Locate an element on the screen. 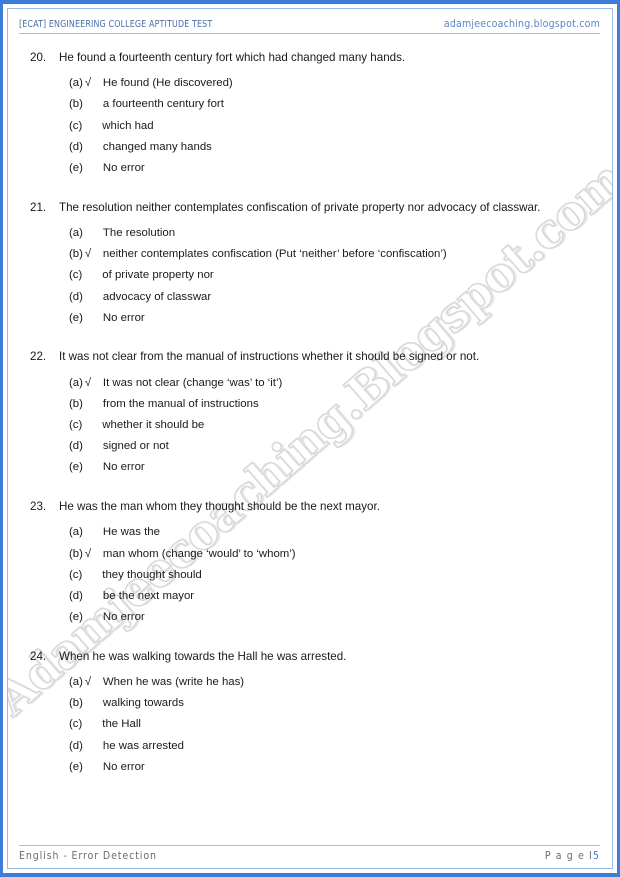 This screenshot has height=877, width=620. option-row: (c) whether it should be is located at coordinates (309, 426).